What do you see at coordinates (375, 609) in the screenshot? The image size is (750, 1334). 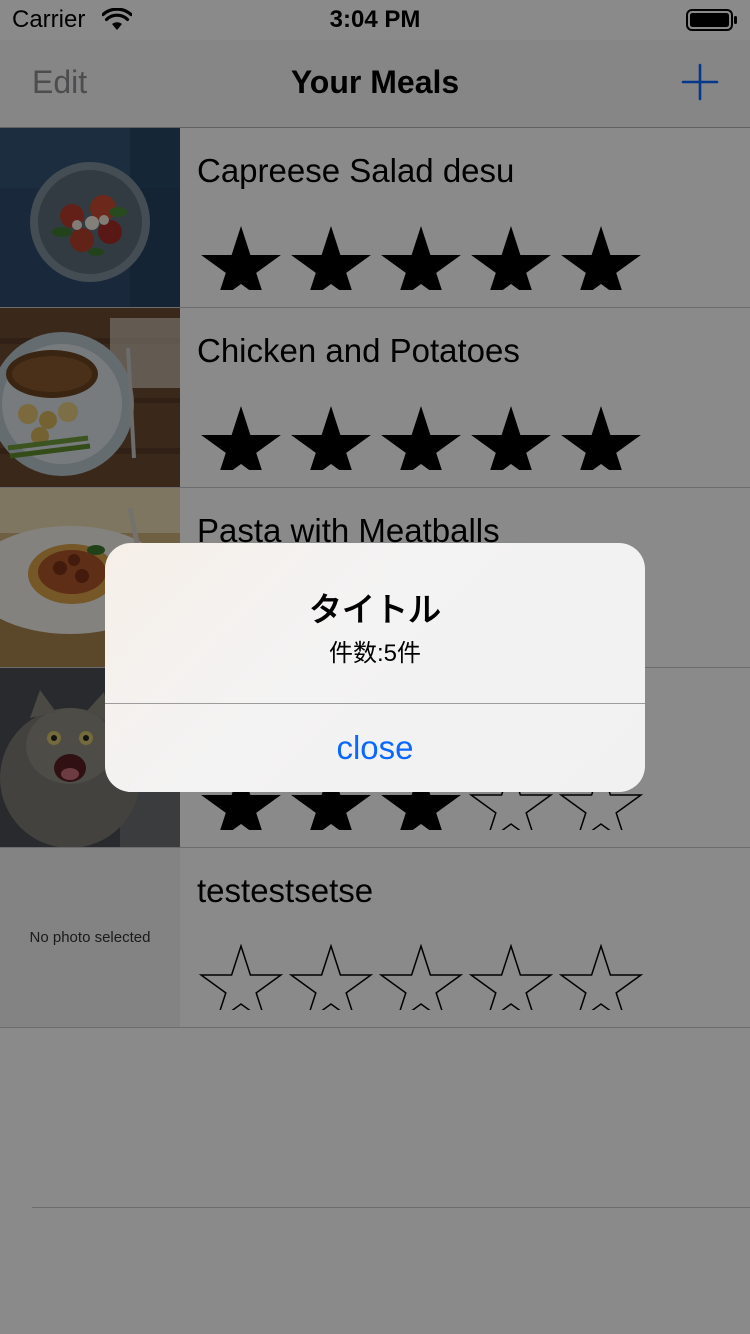 I see `alert-title: タイトル` at bounding box center [375, 609].